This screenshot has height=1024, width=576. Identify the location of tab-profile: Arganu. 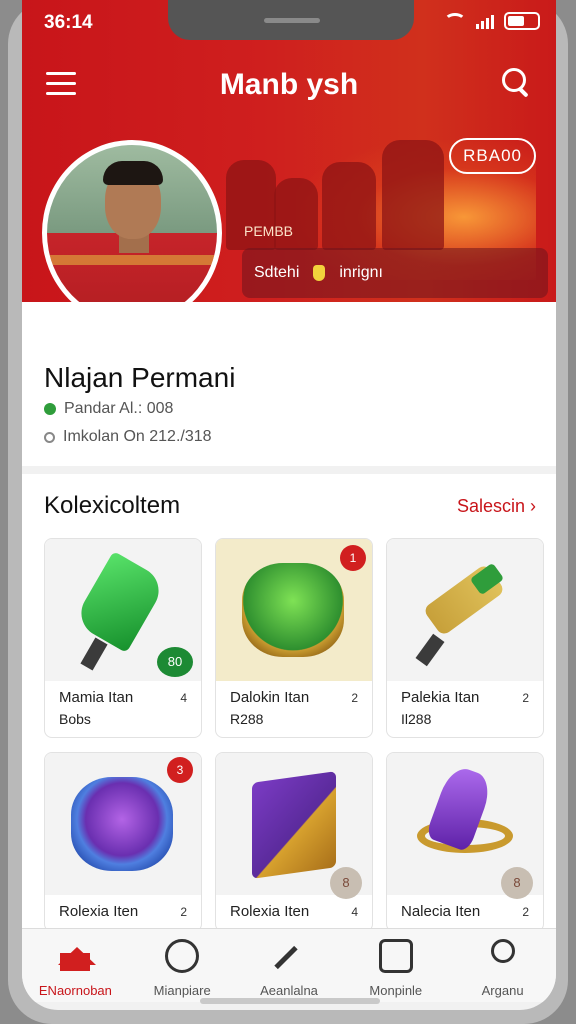
(502, 965).